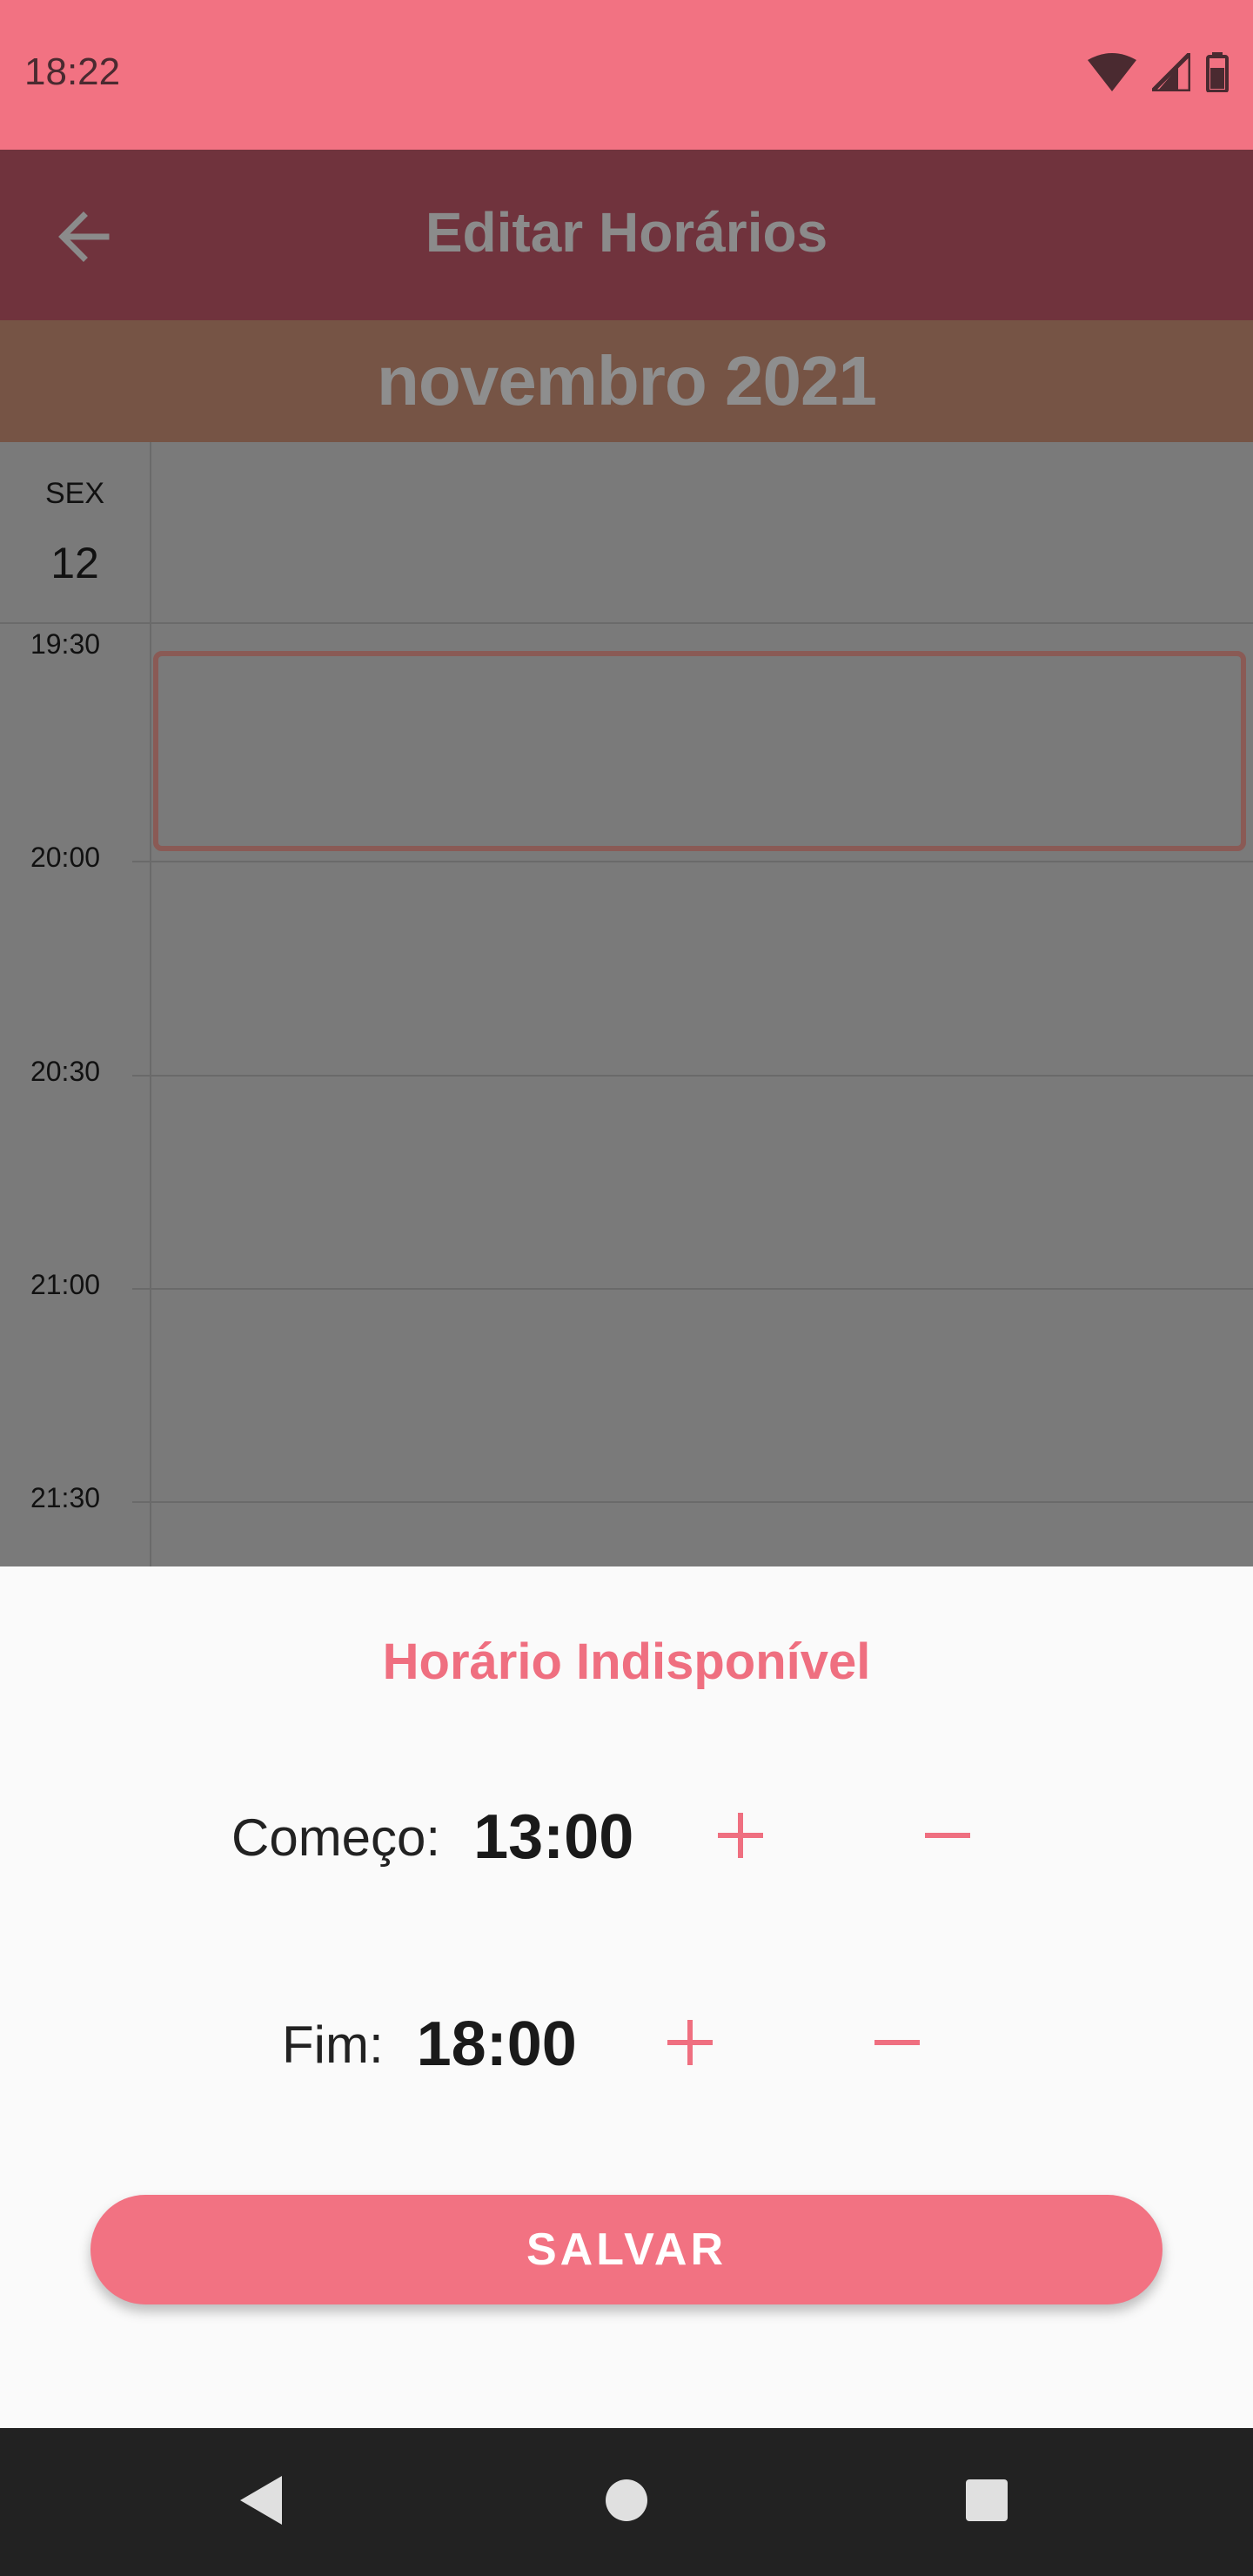 The width and height of the screenshot is (1253, 2576). What do you see at coordinates (626, 857) in the screenshot?
I see `time-slot-row: 20:00` at bounding box center [626, 857].